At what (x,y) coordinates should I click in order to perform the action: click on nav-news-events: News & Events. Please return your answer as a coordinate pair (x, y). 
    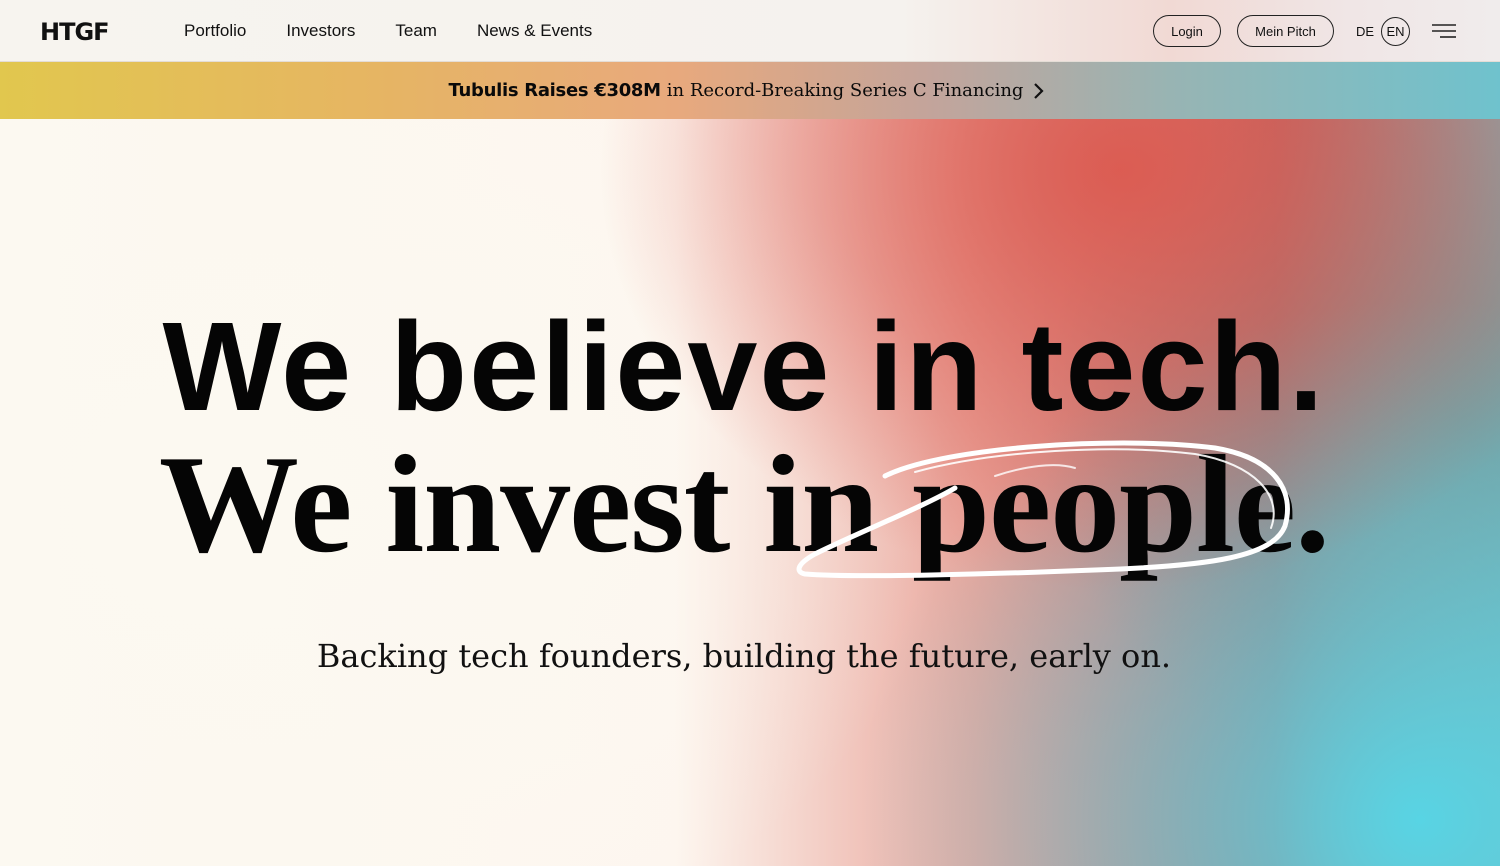
    Looking at the image, I should click on (534, 31).